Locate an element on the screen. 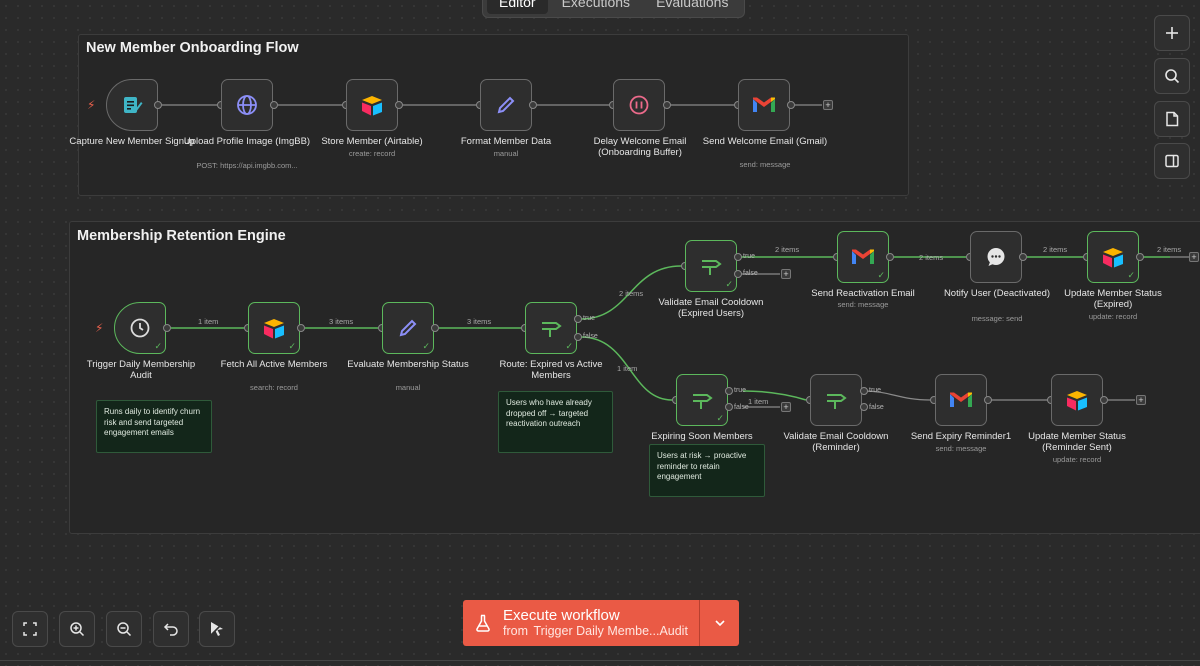 The height and width of the screenshot is (666, 1200). zoom-out-button is located at coordinates (124, 629).